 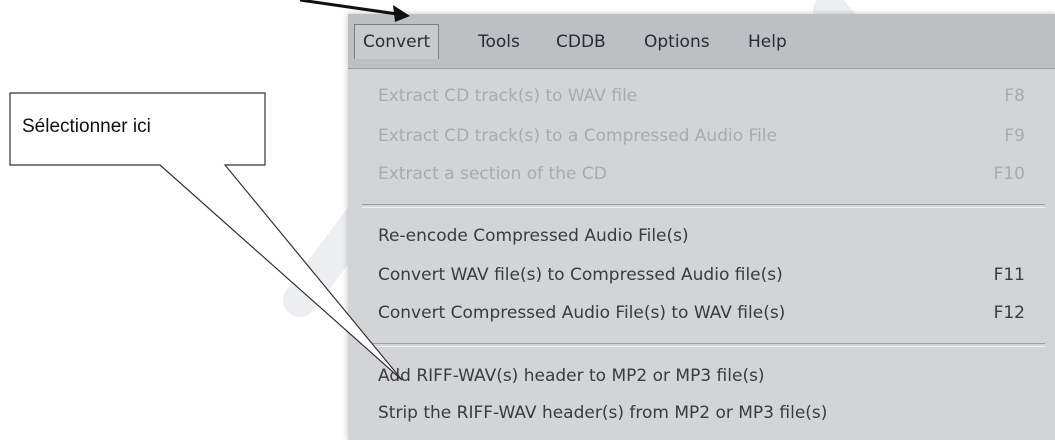 I want to click on callout-text: Sélectionner ici, so click(x=86, y=126).